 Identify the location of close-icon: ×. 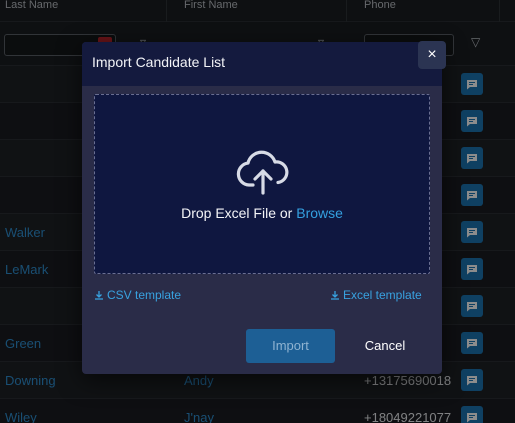
(432, 54).